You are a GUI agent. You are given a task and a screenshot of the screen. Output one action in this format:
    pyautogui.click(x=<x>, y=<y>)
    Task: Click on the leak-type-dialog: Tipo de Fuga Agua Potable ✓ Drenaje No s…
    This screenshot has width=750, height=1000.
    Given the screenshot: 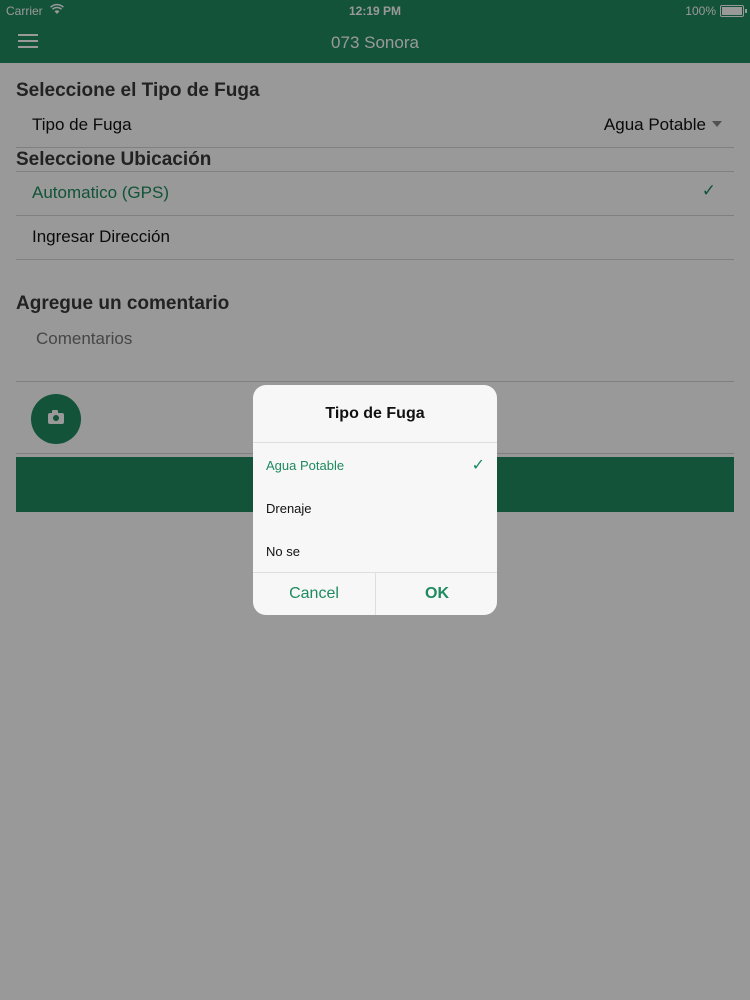 What is the action you would take?
    pyautogui.click(x=375, y=500)
    